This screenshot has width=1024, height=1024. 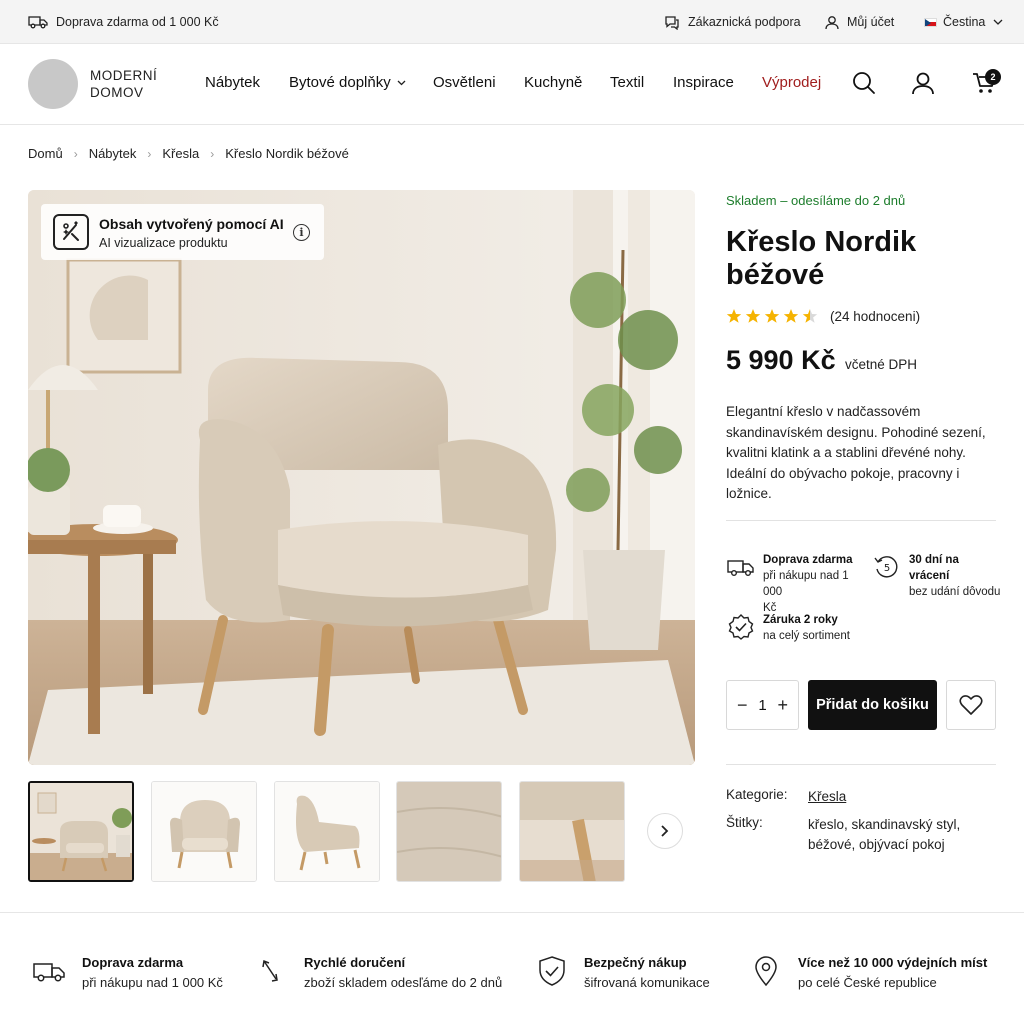 I want to click on benefit-returns: 5 30 dní na vrácení bez udání dôvodu, so click(x=937, y=576).